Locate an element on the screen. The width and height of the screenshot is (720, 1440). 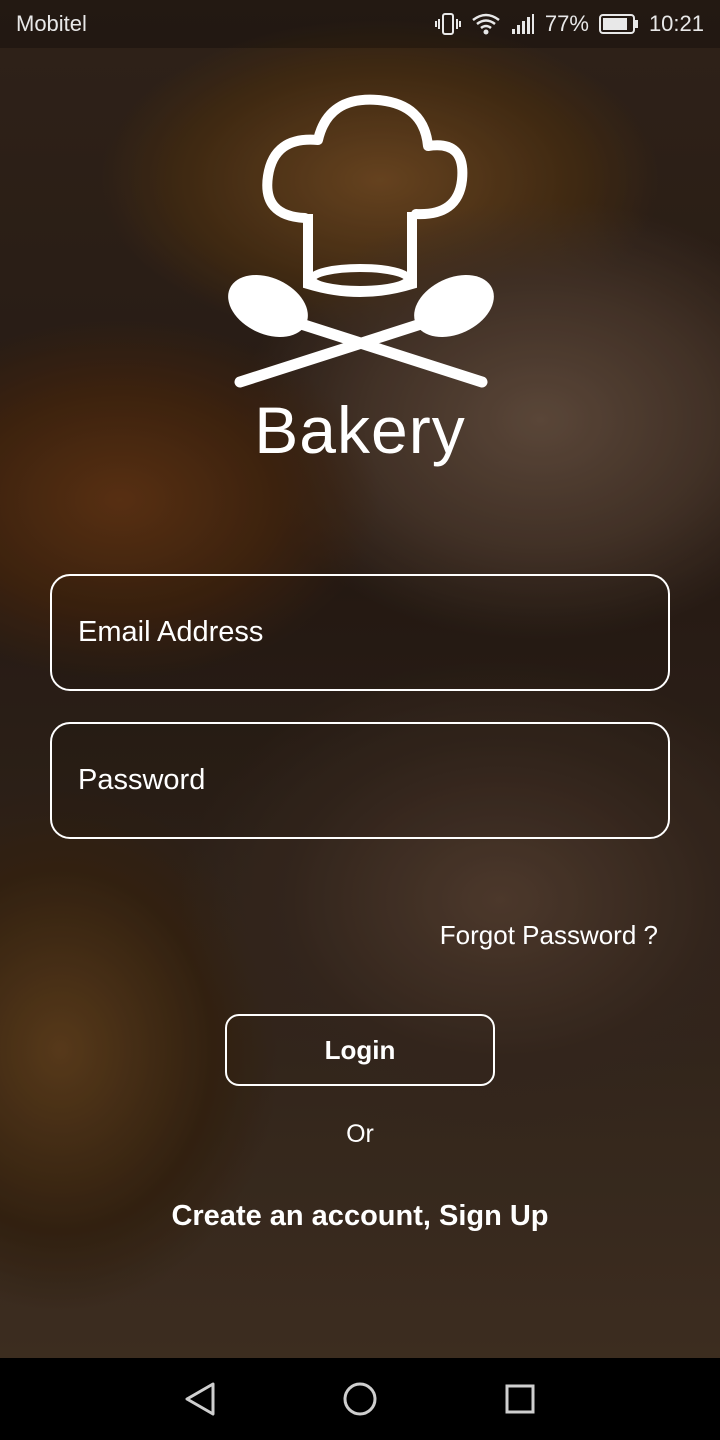
battery-percent: 77% is located at coordinates (566, 23).